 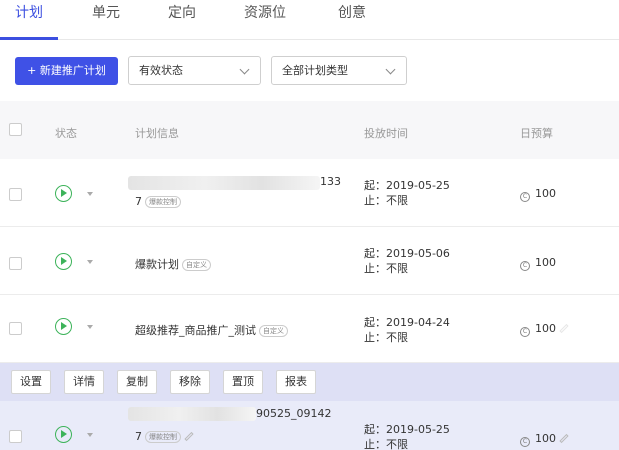 What do you see at coordinates (29, 38) in the screenshot?
I see `active-tab-indicator` at bounding box center [29, 38].